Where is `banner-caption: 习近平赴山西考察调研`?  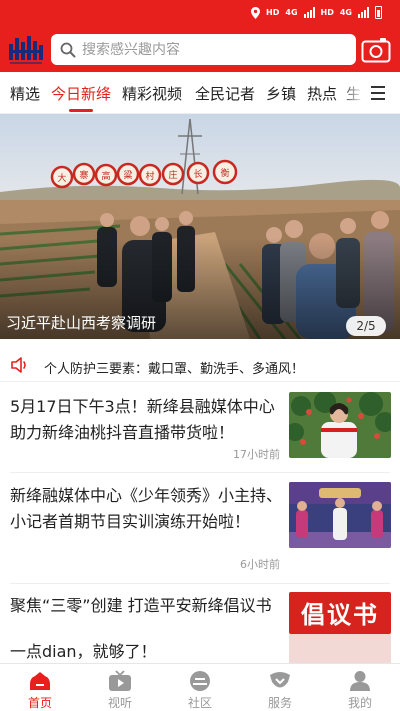
banner-caption: 习近平赴山西考察调研 is located at coordinates (81, 323).